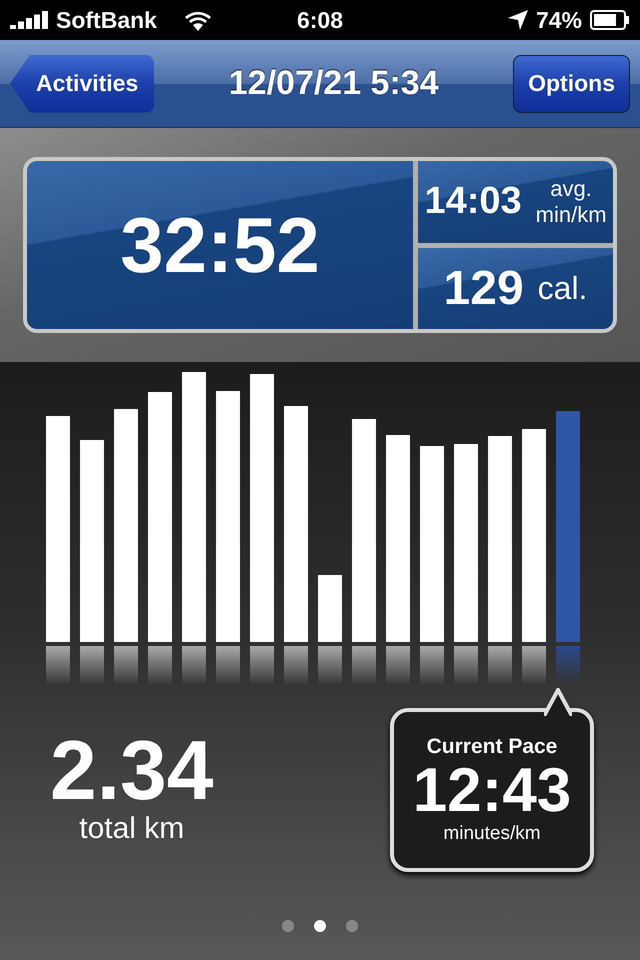  I want to click on carrier-name: SoftBank, so click(106, 20).